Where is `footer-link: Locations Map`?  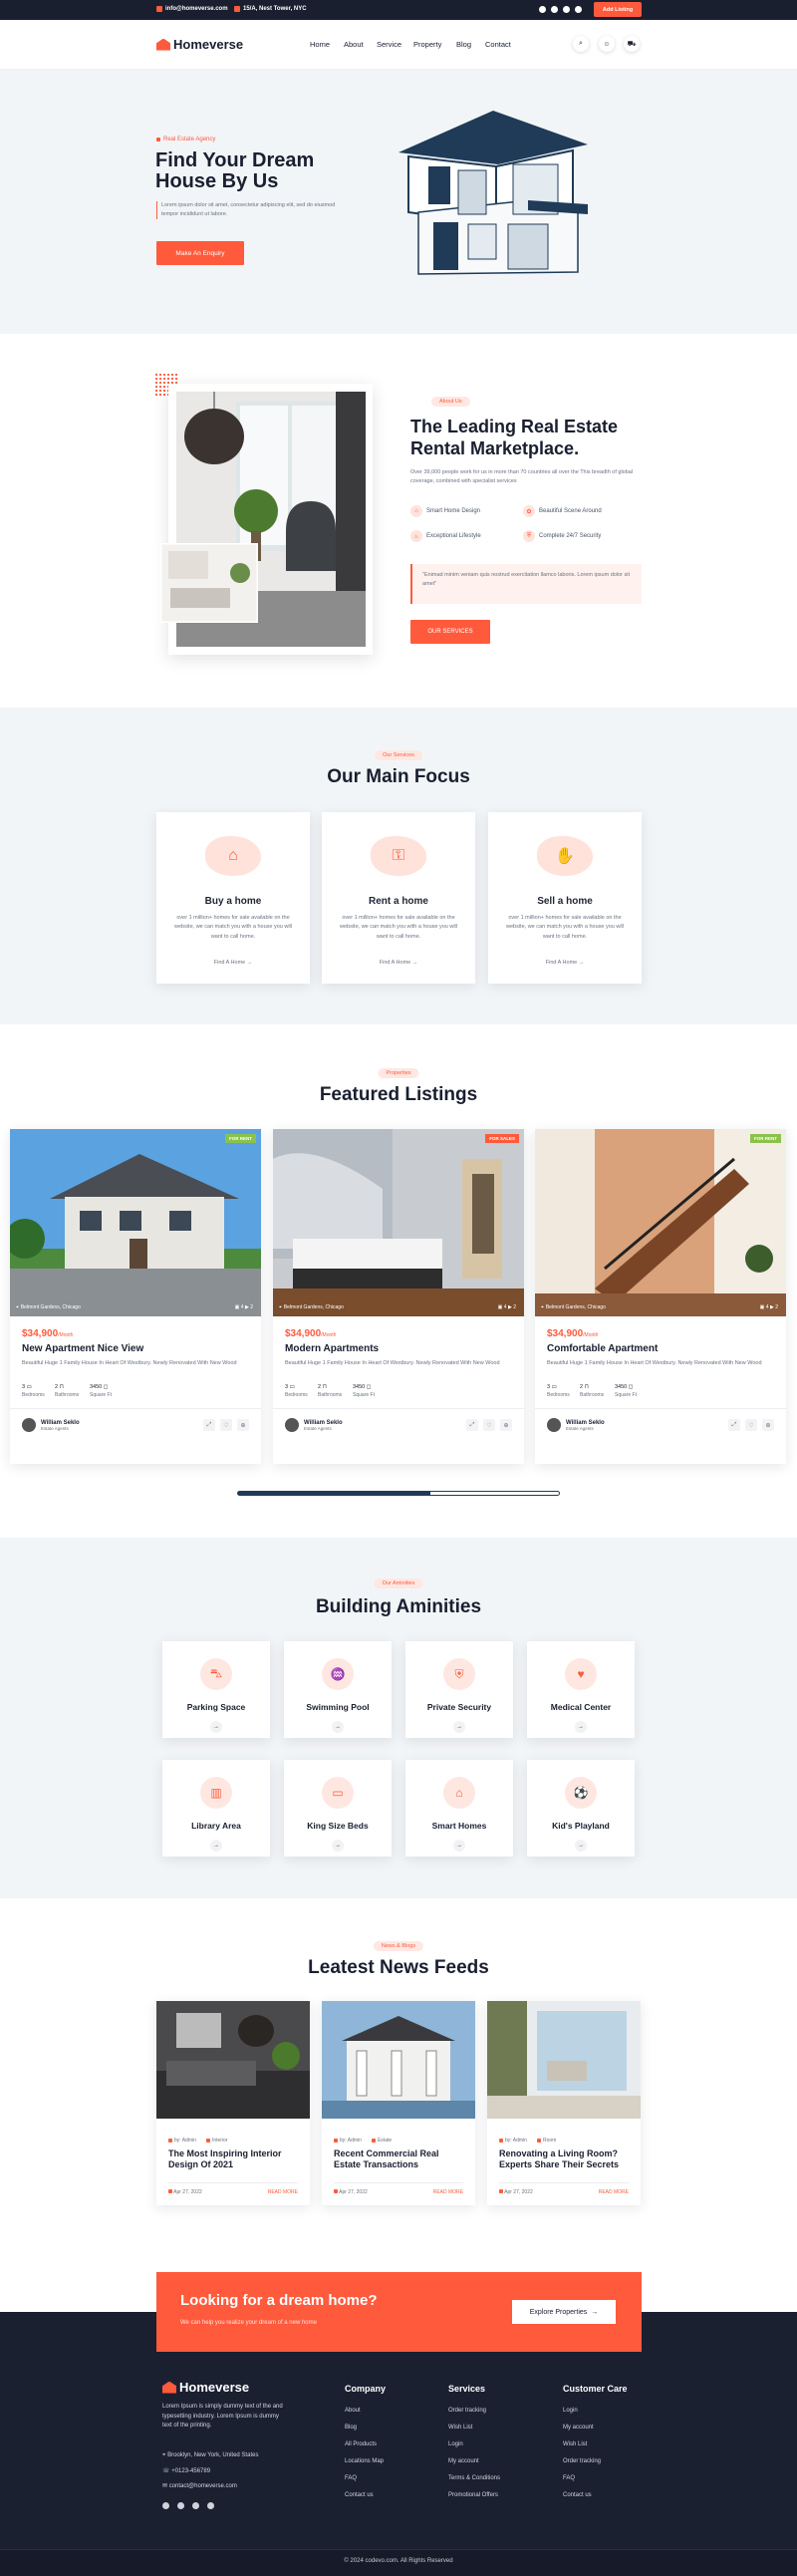 footer-link: Locations Map is located at coordinates (365, 2461).